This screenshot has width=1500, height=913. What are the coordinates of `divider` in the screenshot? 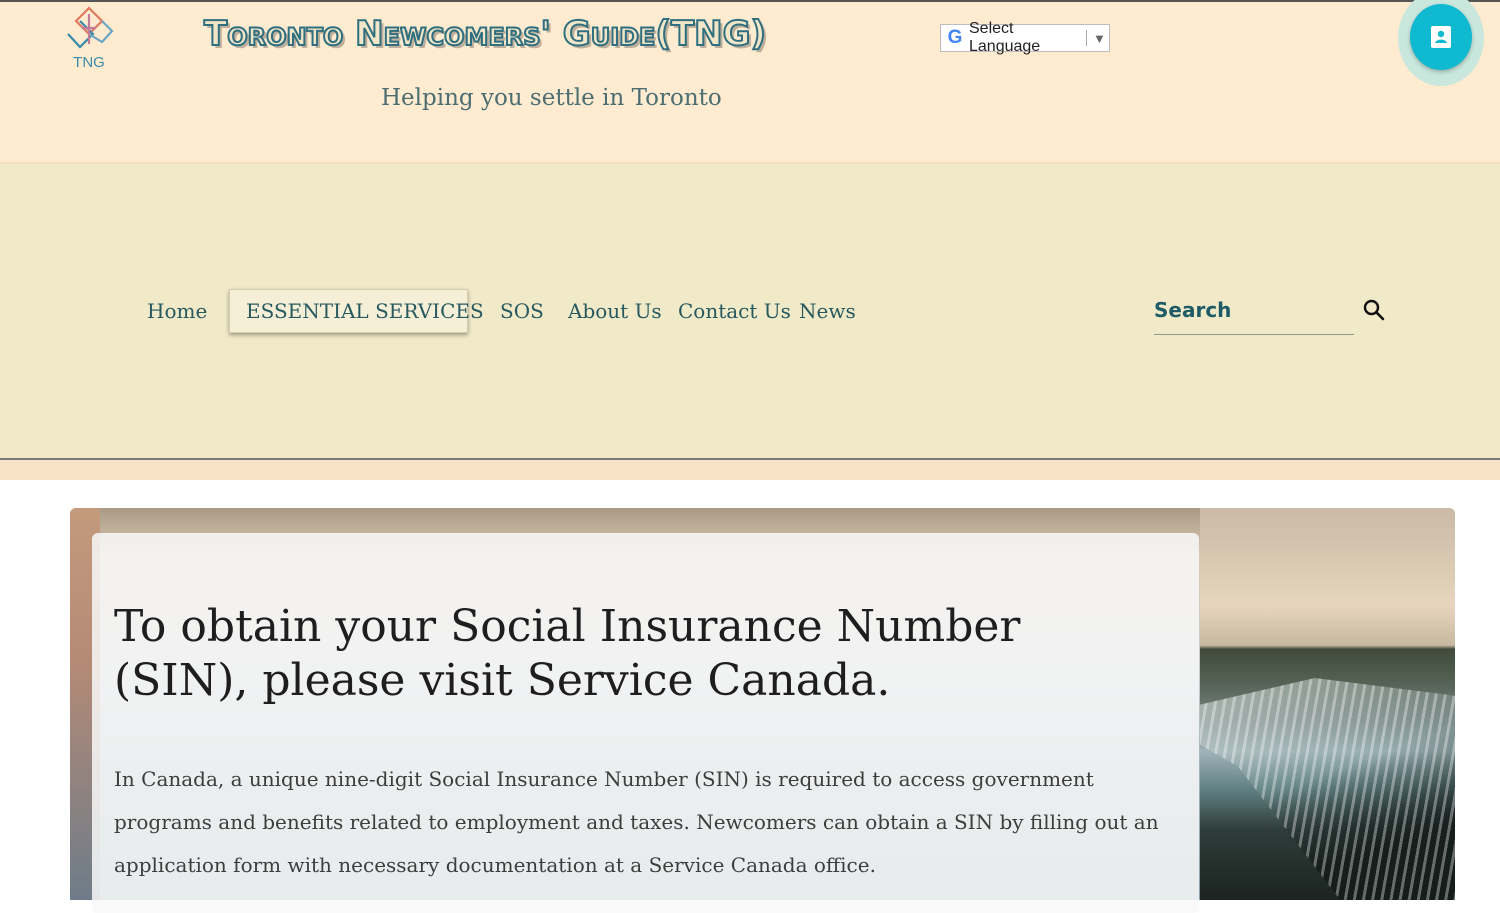 It's located at (1086, 38).